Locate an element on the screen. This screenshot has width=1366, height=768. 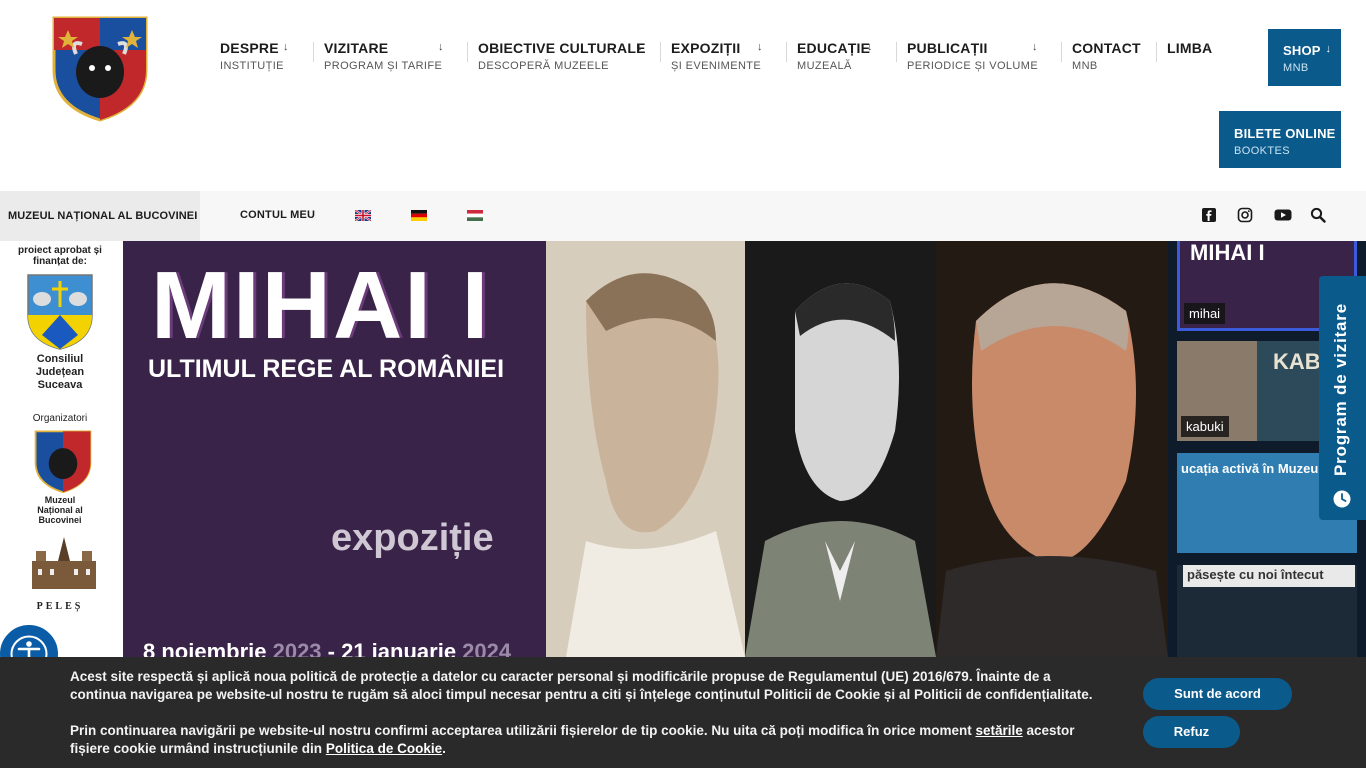
program-tab-label: Program de vizitare is located at coordinates (1340, 389).